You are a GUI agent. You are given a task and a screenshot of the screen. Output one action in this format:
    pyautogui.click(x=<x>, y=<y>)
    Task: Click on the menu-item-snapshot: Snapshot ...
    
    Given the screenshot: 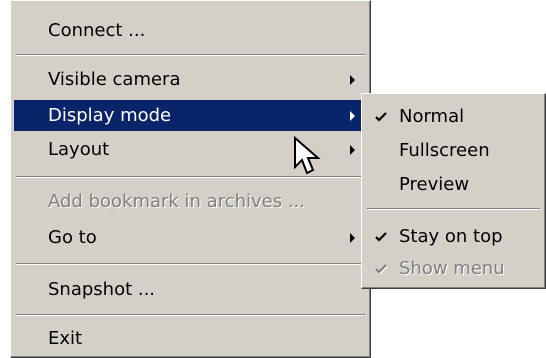 What is the action you would take?
    pyautogui.click(x=190, y=289)
    